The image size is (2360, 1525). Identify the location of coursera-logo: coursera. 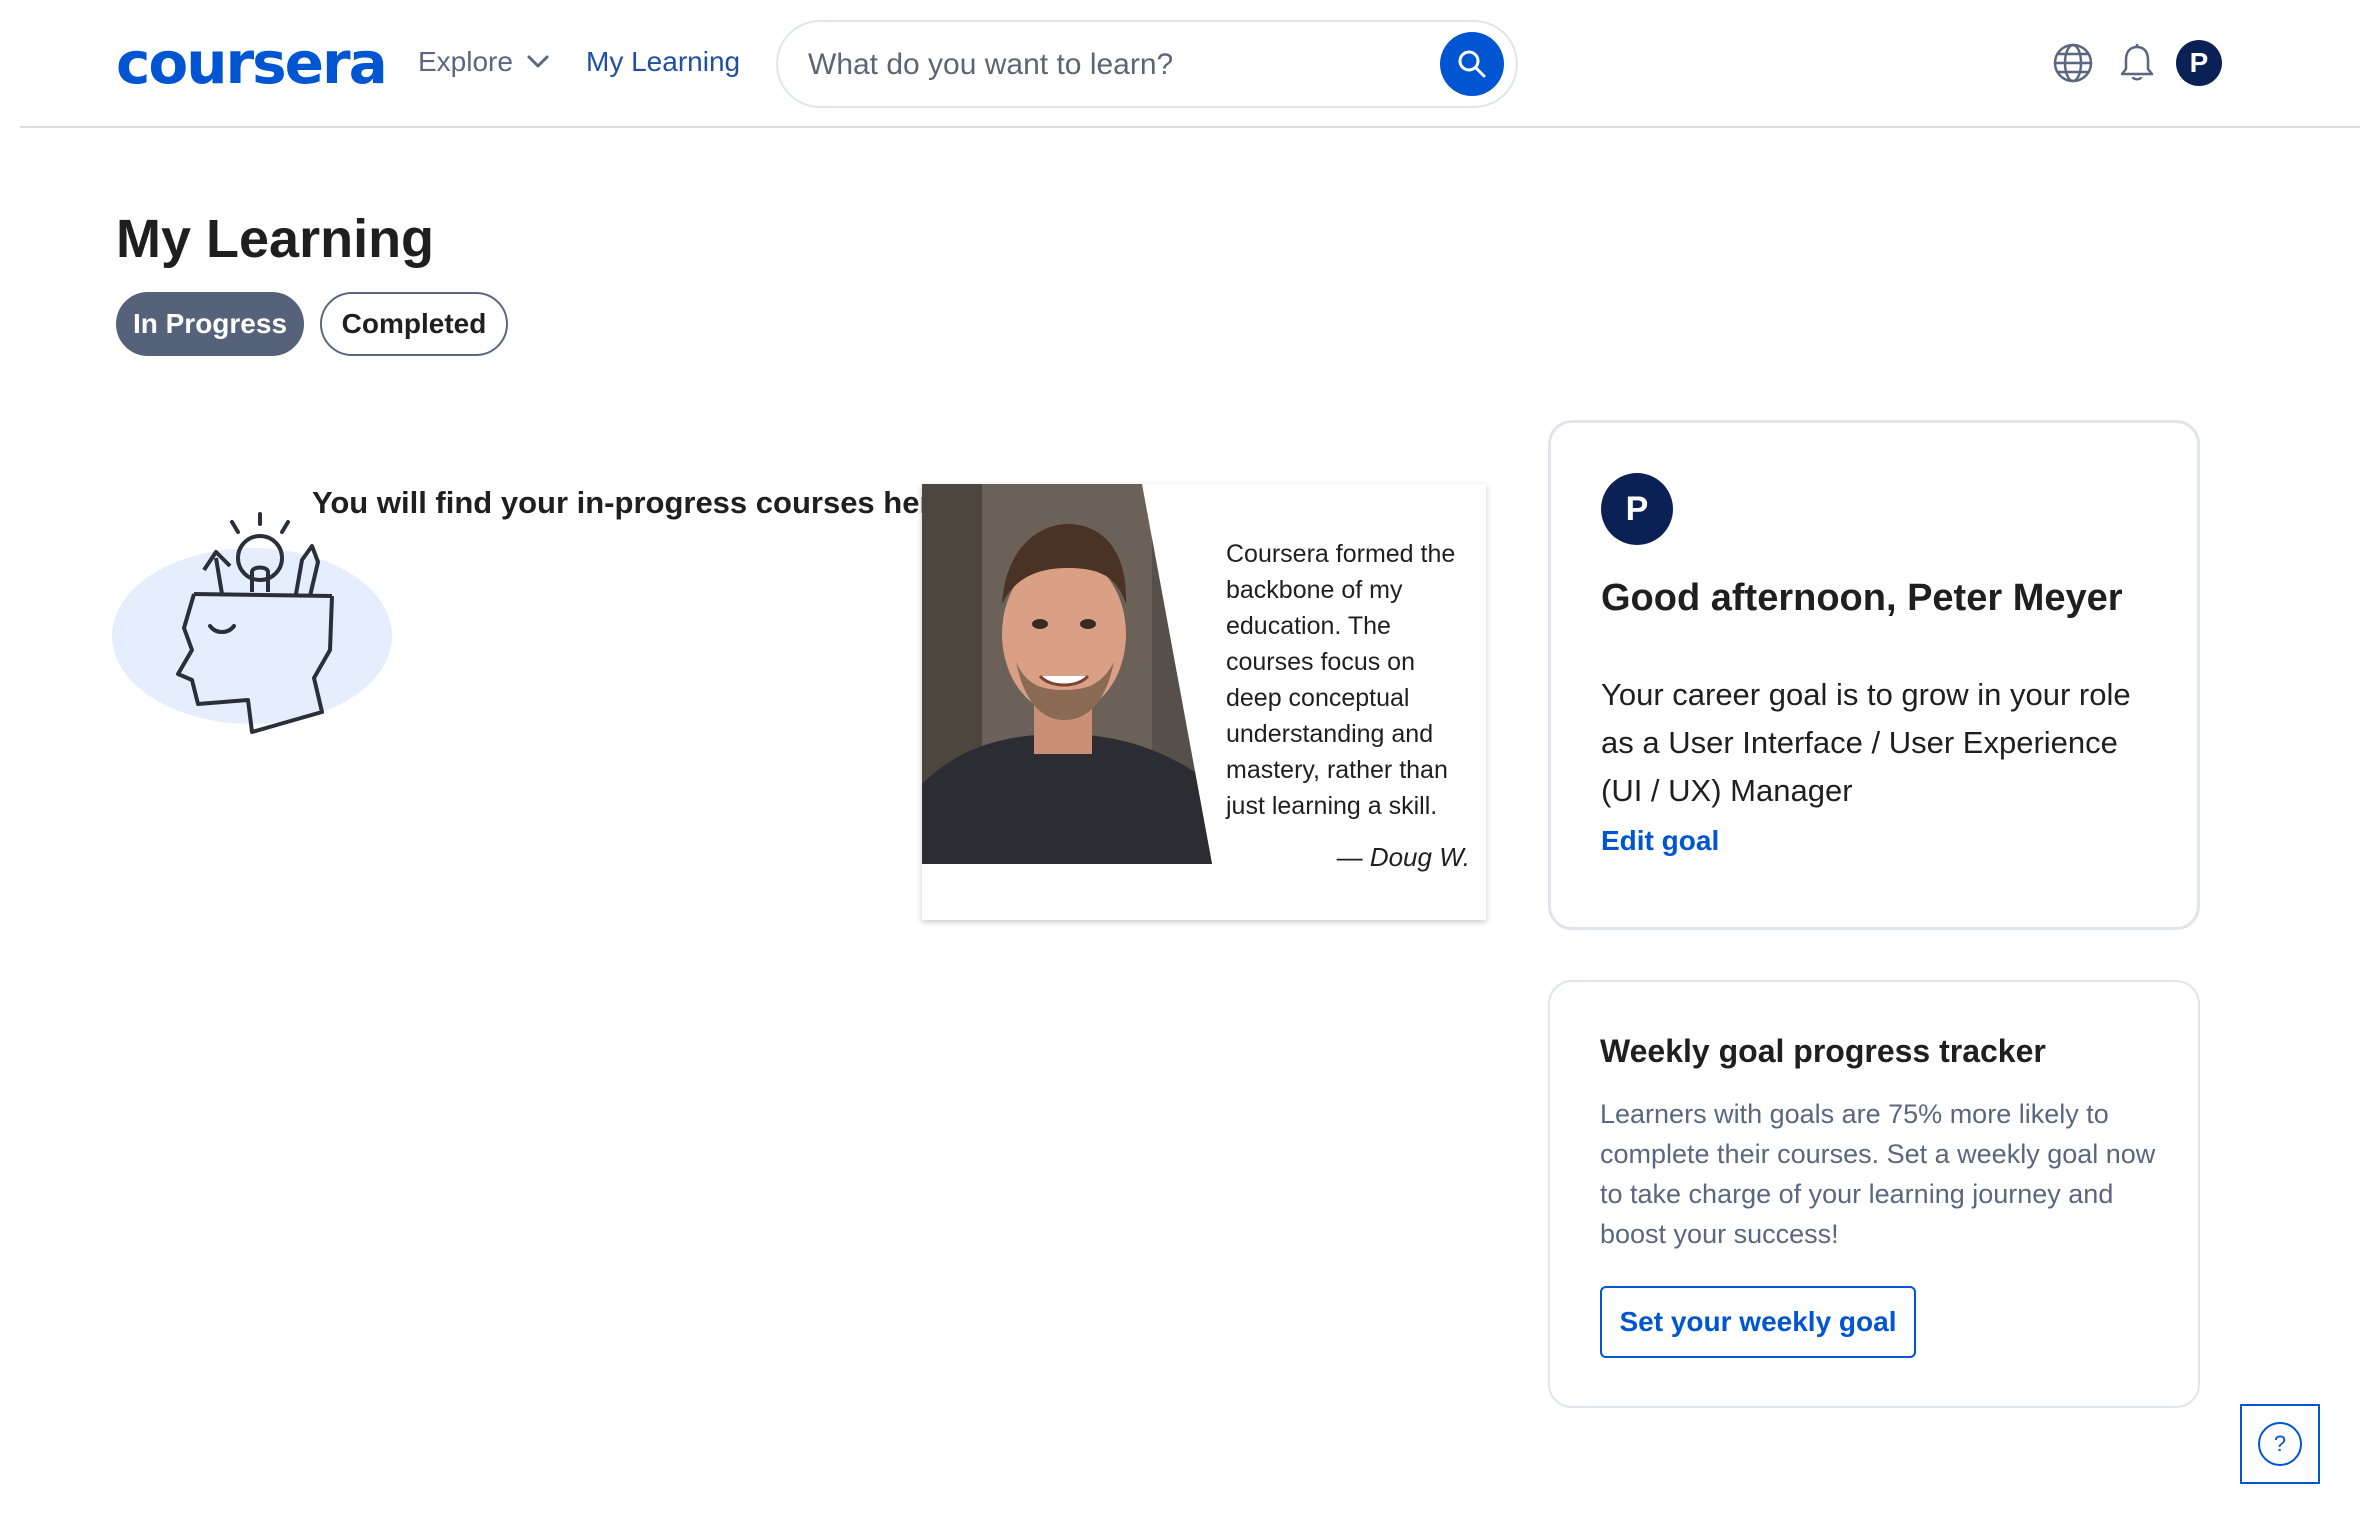
(252, 63).